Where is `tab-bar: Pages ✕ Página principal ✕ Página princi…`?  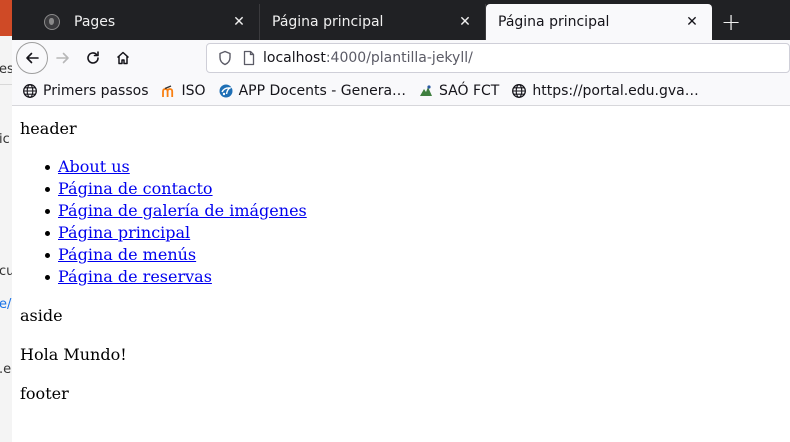
tab-bar: Pages ✕ Página principal ✕ Página princi… is located at coordinates (401, 20).